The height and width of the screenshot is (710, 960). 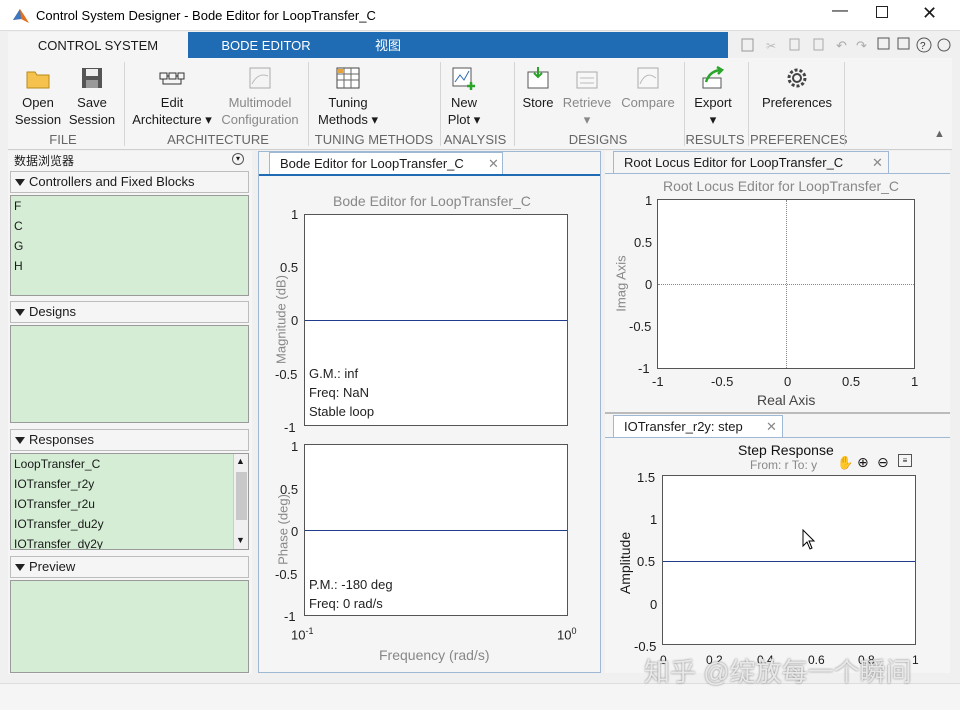 I want to click on scroll-down-icon: ▼, so click(x=240, y=540).